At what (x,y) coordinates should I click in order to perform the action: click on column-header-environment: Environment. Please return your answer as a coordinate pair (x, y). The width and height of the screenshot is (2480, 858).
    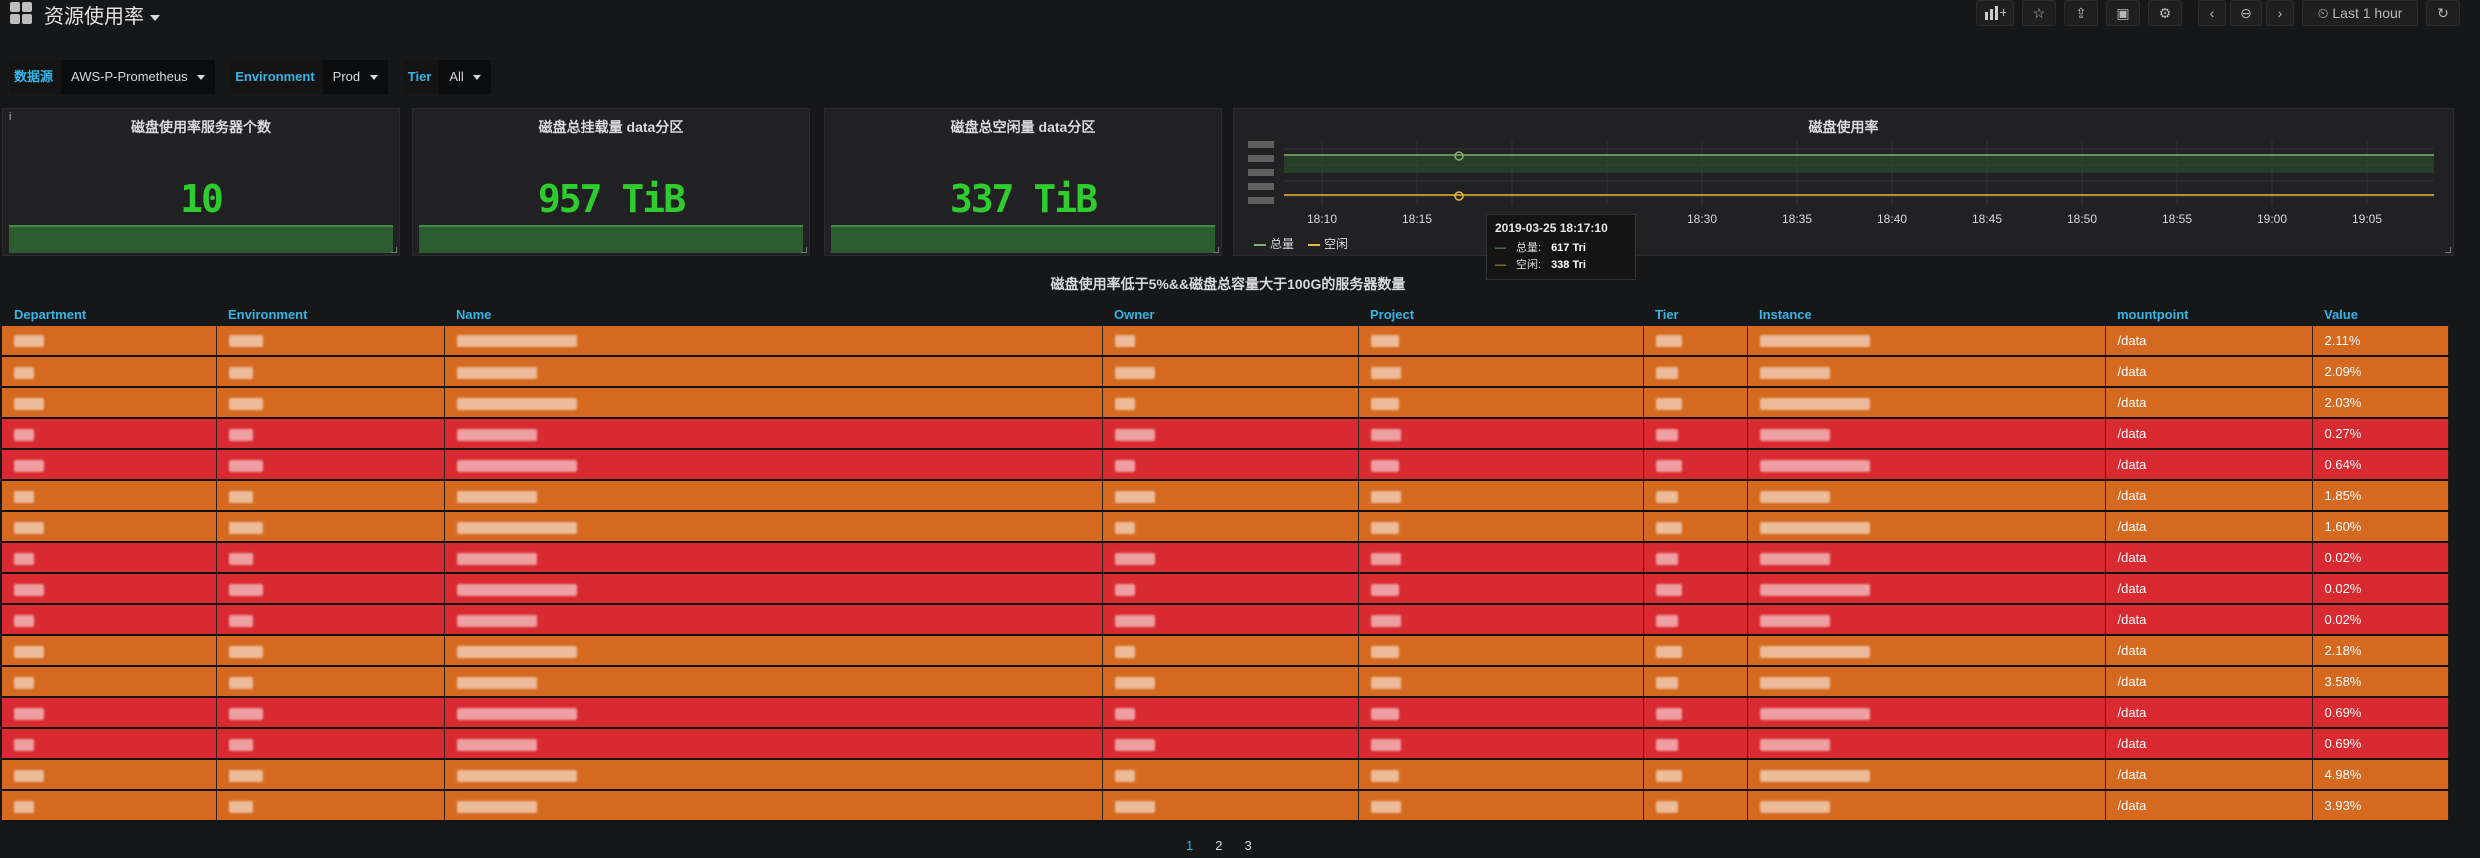
    Looking at the image, I should click on (330, 314).